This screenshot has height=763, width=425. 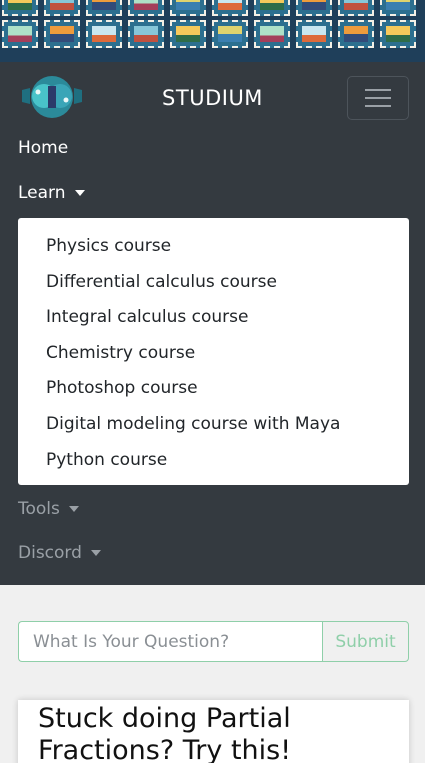 What do you see at coordinates (213, 395) in the screenshot?
I see `menu-item-photoshop: Photoshop course` at bounding box center [213, 395].